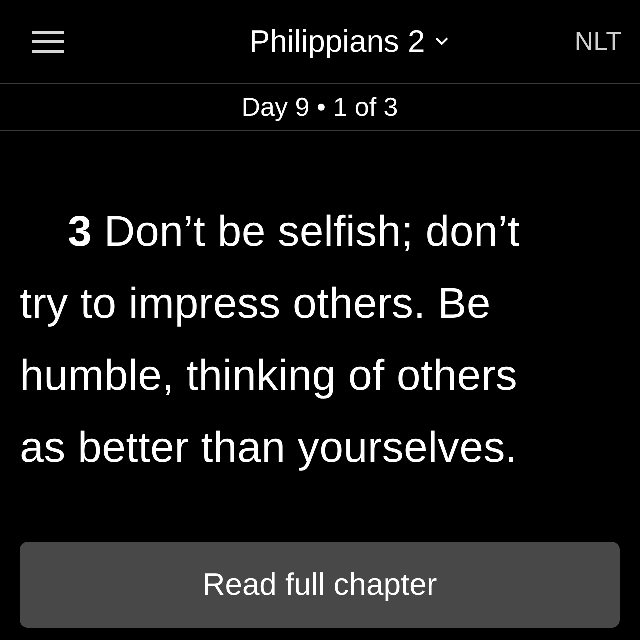  Describe the element at coordinates (320, 107) in the screenshot. I see `reading-plan-day: Day 9 • 1 of 3` at that location.